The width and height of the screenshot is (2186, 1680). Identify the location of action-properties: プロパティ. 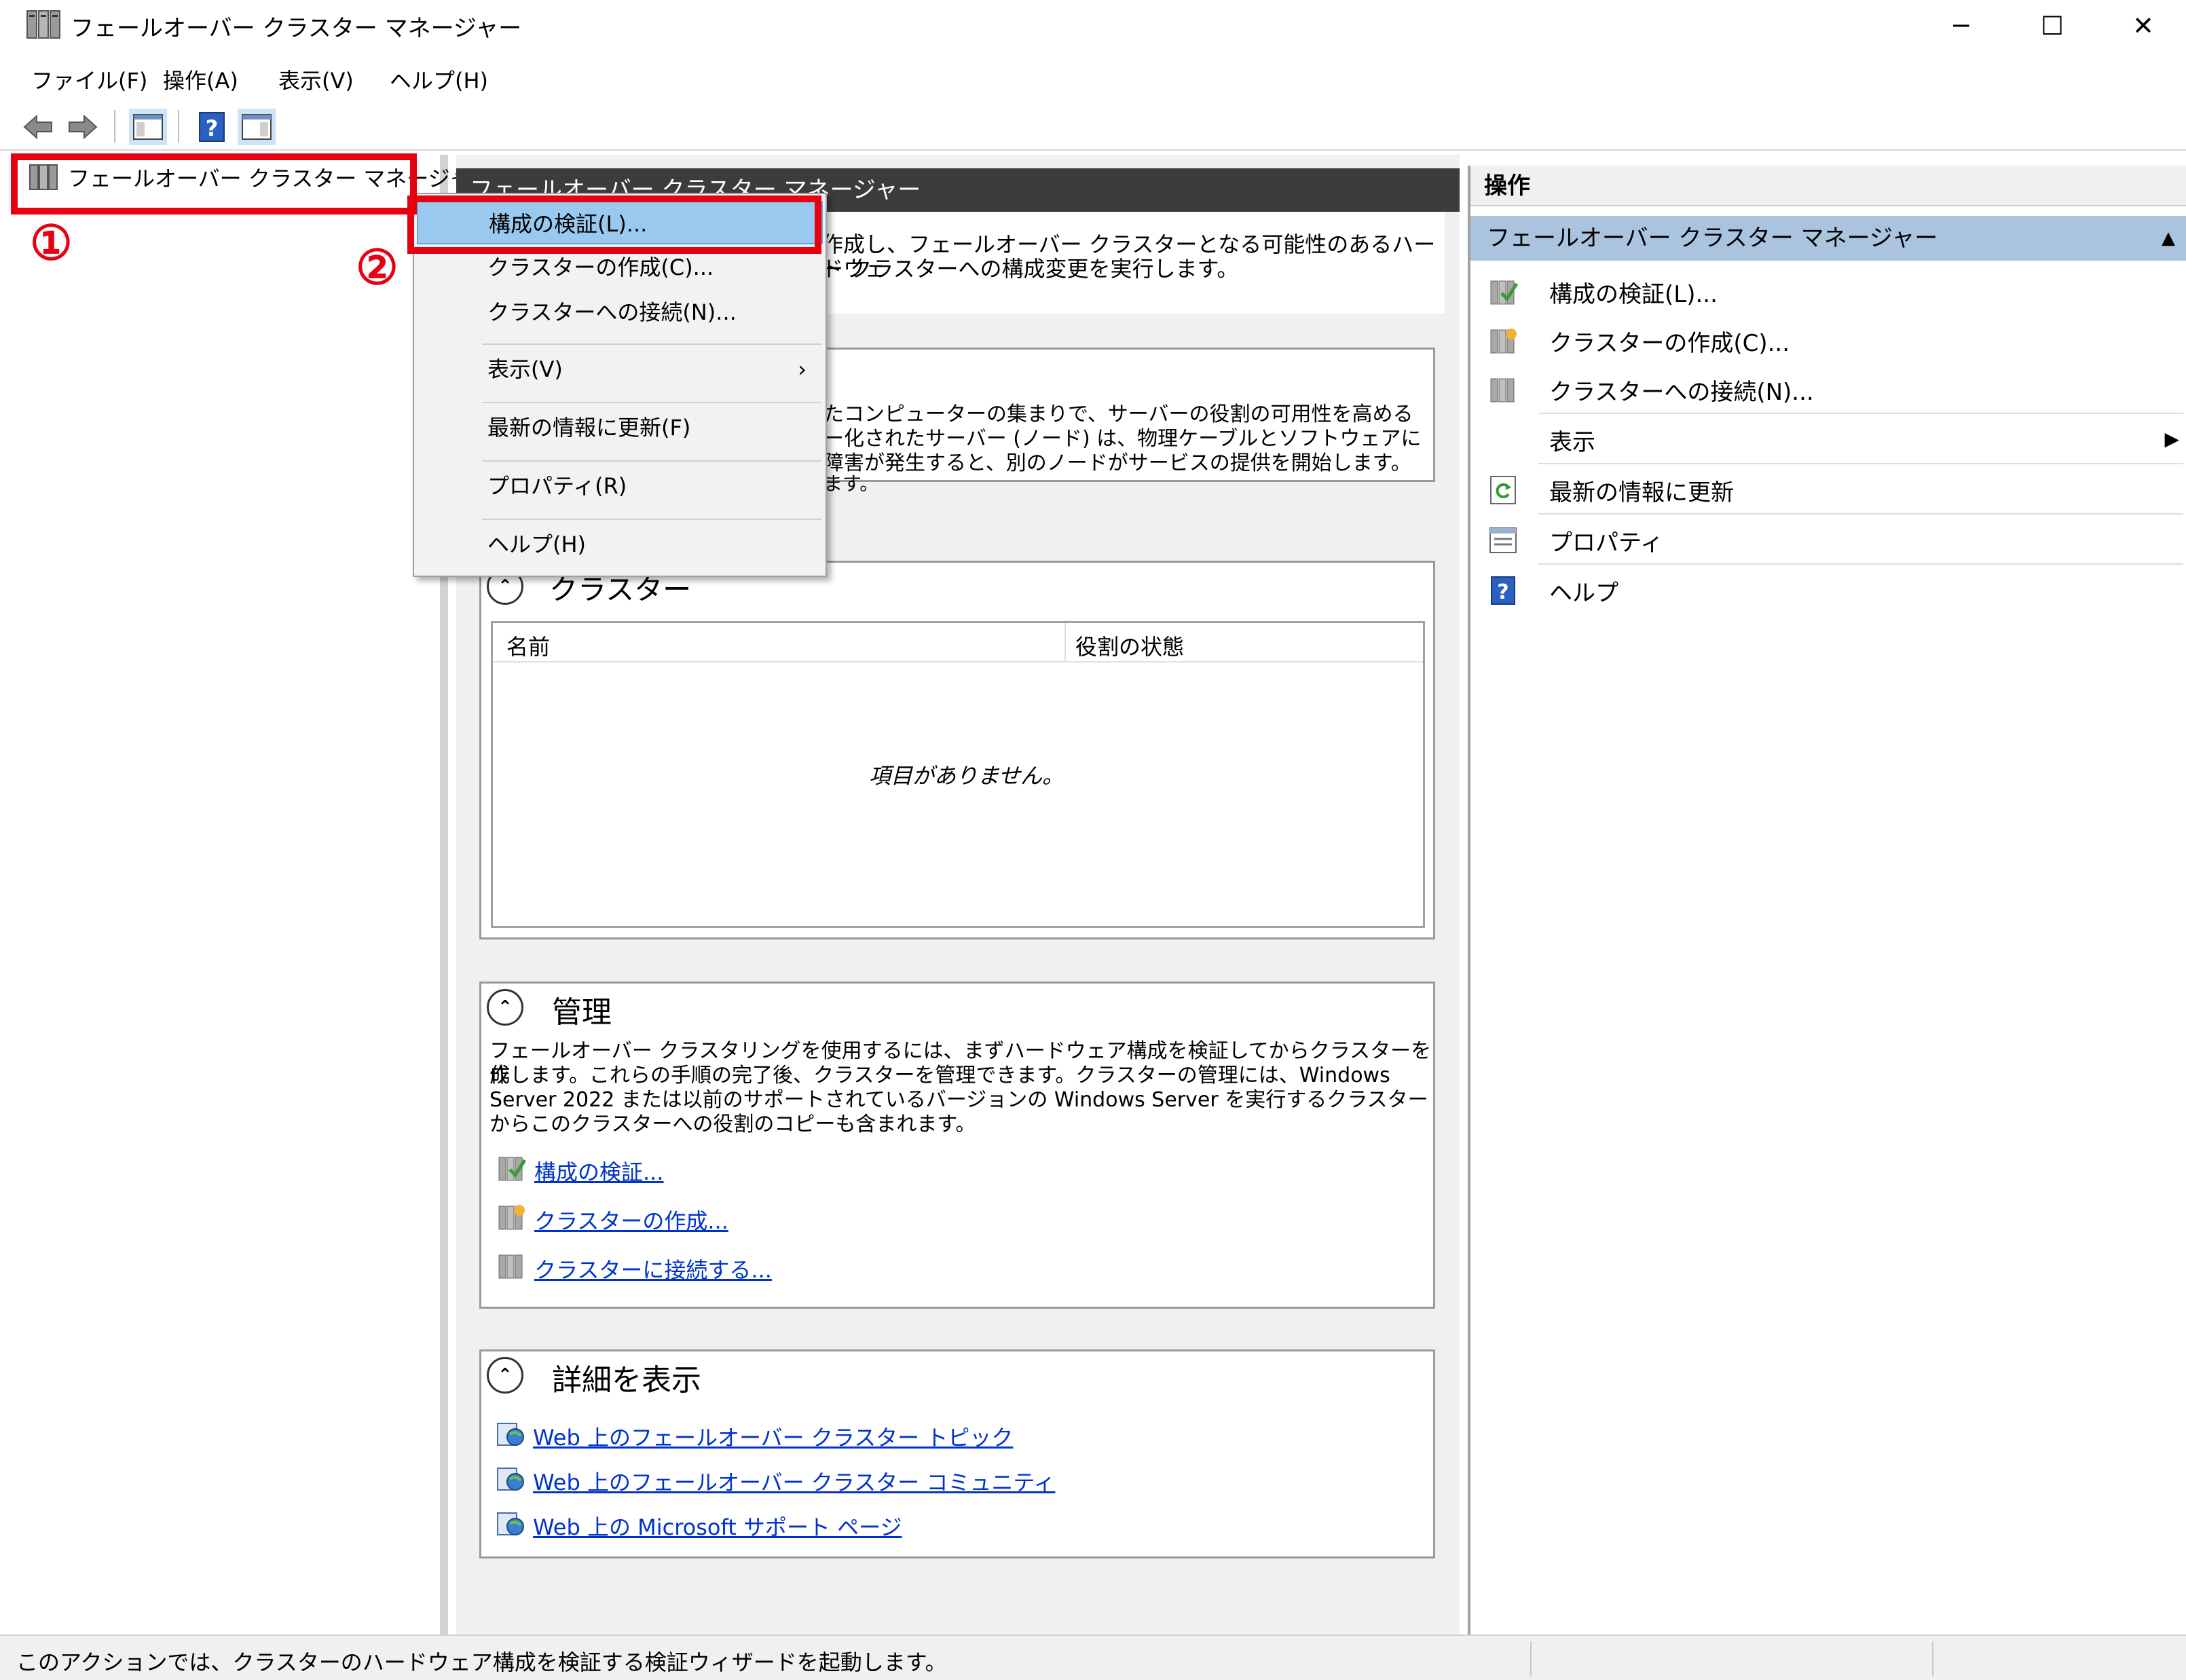
(1828, 540).